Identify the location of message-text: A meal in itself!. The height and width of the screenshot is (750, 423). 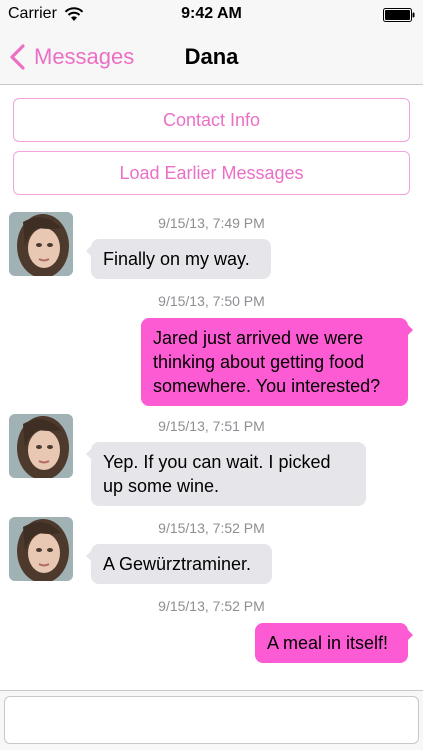
(328, 643).